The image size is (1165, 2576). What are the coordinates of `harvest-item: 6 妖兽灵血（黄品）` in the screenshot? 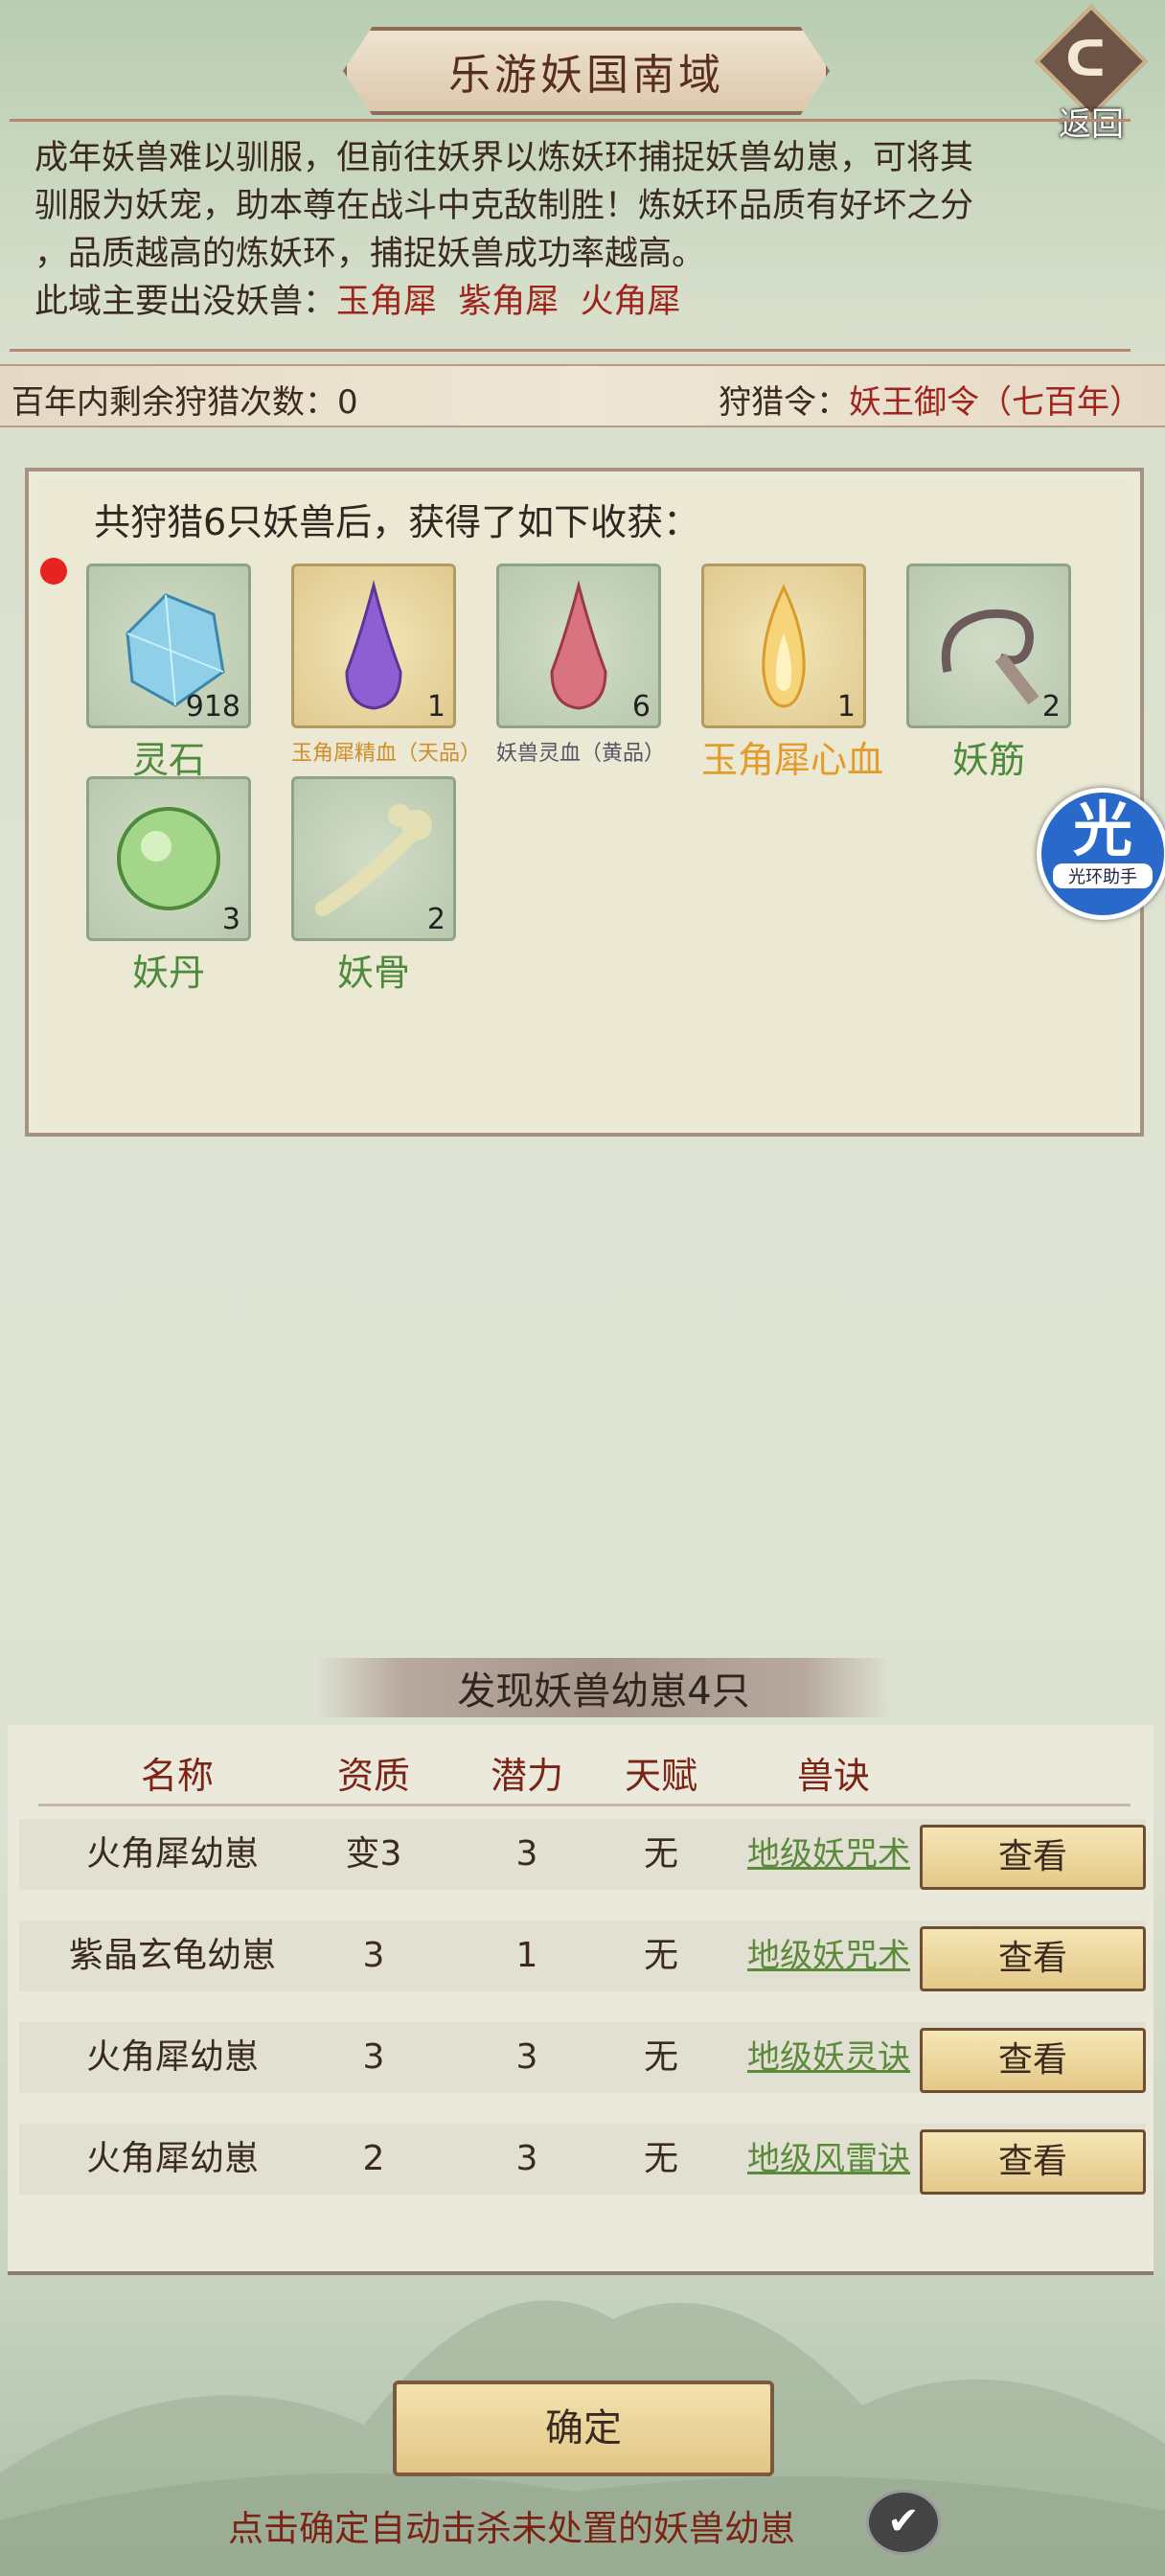 It's located at (581, 665).